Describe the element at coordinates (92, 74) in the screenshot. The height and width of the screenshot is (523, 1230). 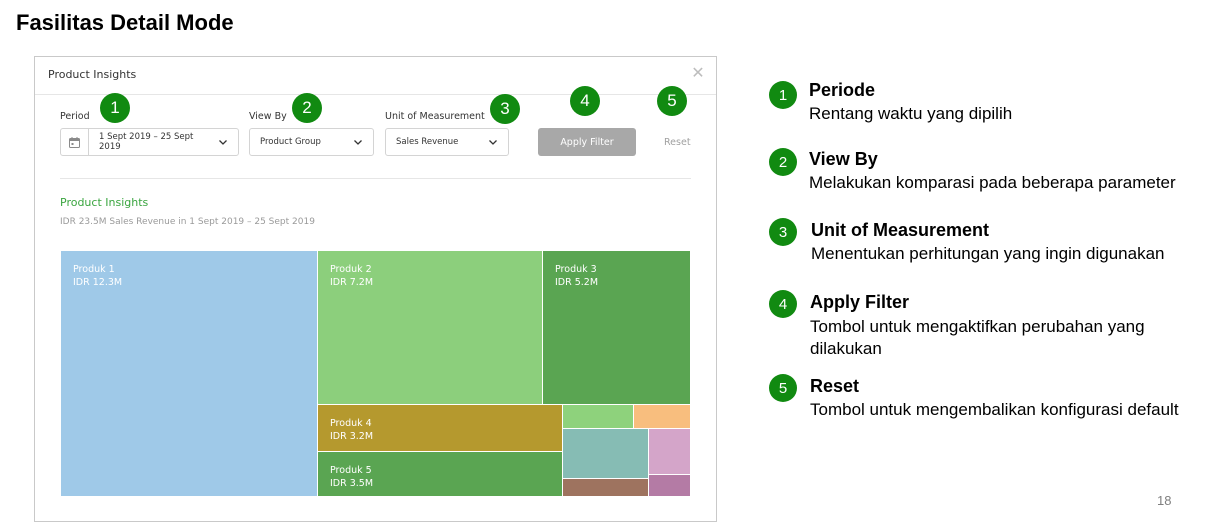
I see `modal-title: Product Insights` at that location.